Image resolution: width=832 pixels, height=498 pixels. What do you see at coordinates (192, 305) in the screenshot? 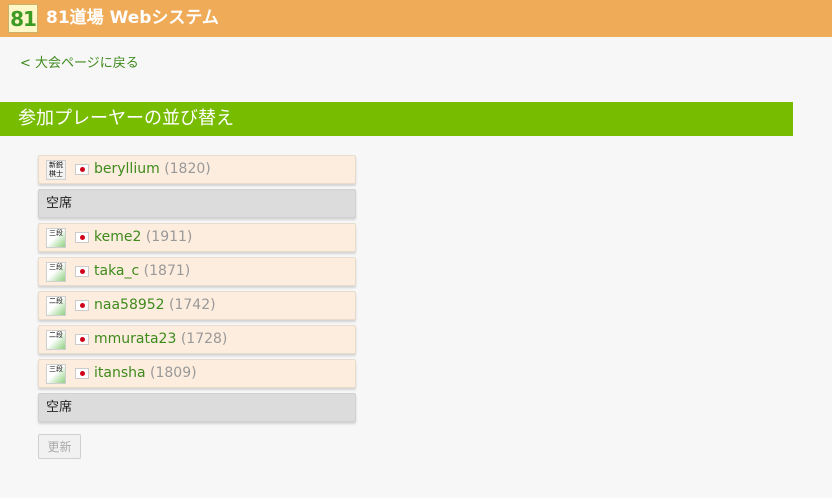
I see `player-rating: (1742)` at bounding box center [192, 305].